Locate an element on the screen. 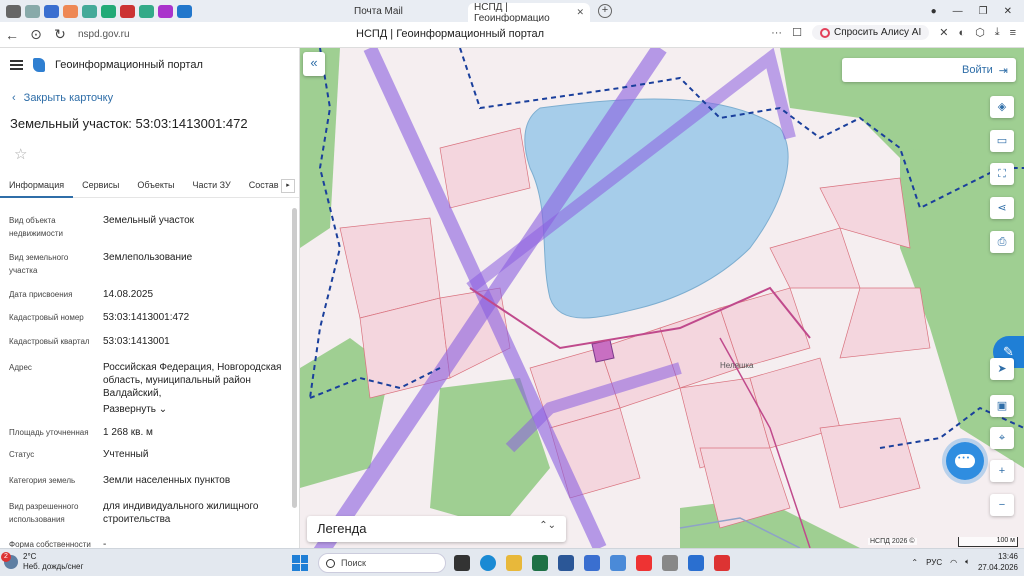  weather-text: Неб. дождь/снег is located at coordinates (53, 566).